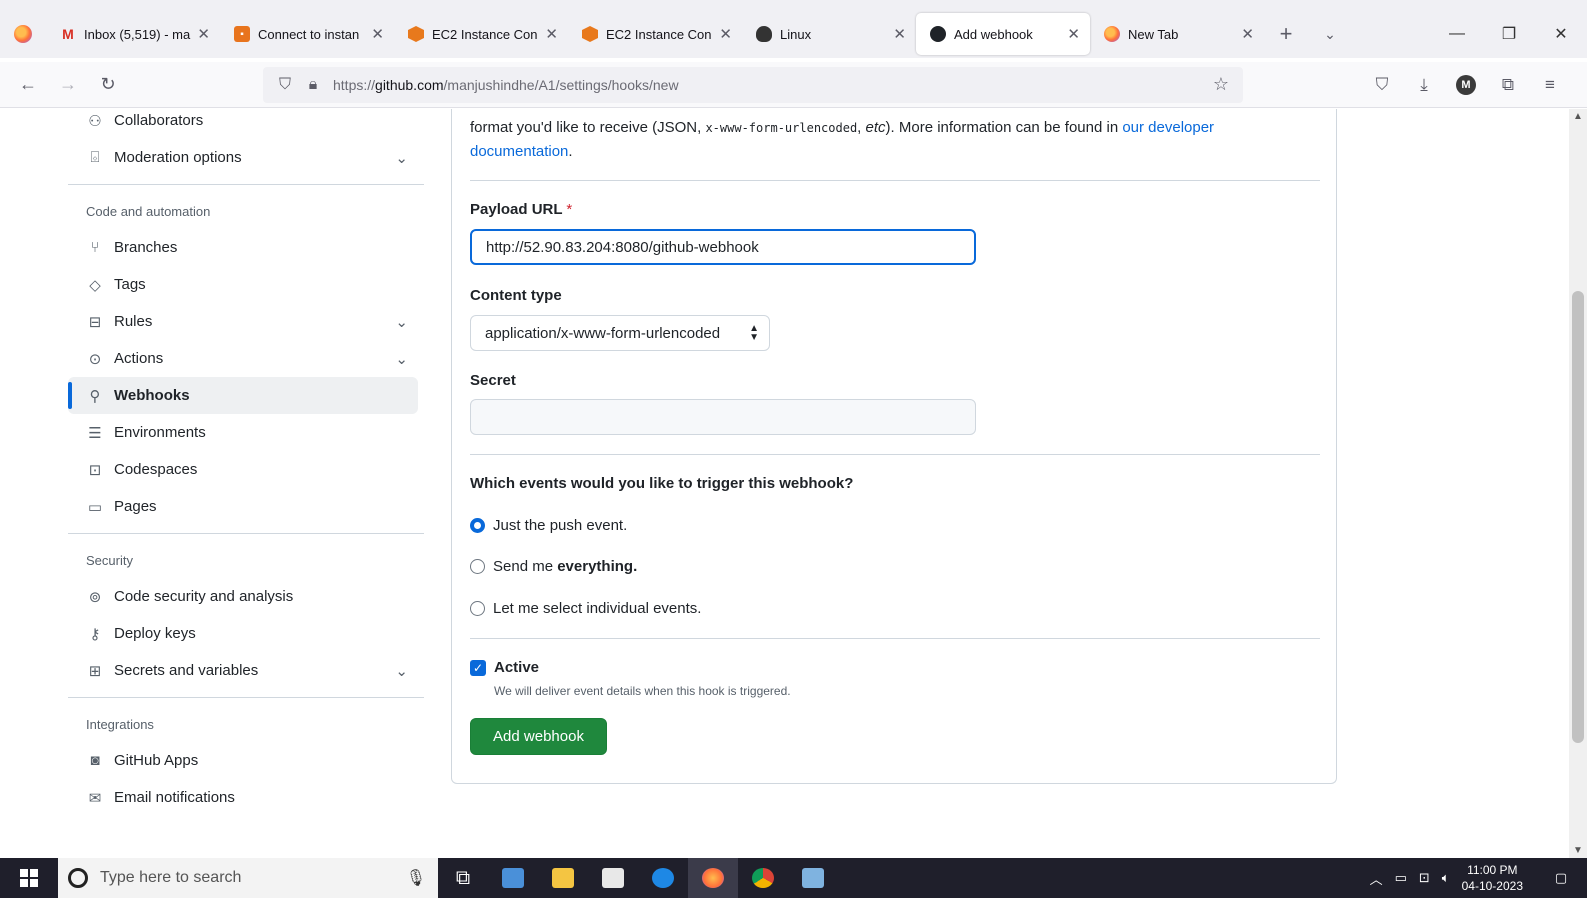 This screenshot has height=898, width=1587. What do you see at coordinates (156, 760) in the screenshot?
I see `sidebar-item-label: GitHub Apps` at bounding box center [156, 760].